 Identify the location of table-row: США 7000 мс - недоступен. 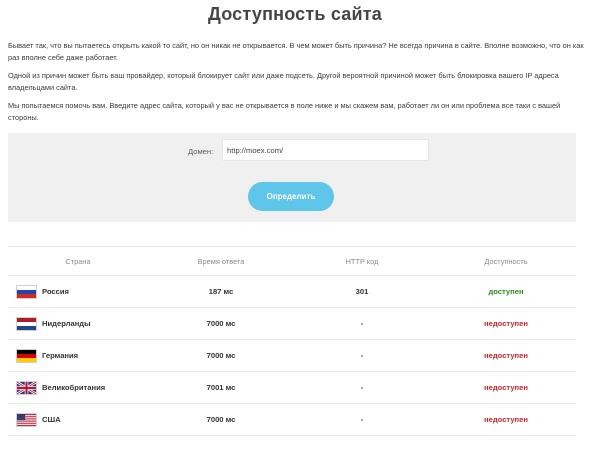
(292, 420).